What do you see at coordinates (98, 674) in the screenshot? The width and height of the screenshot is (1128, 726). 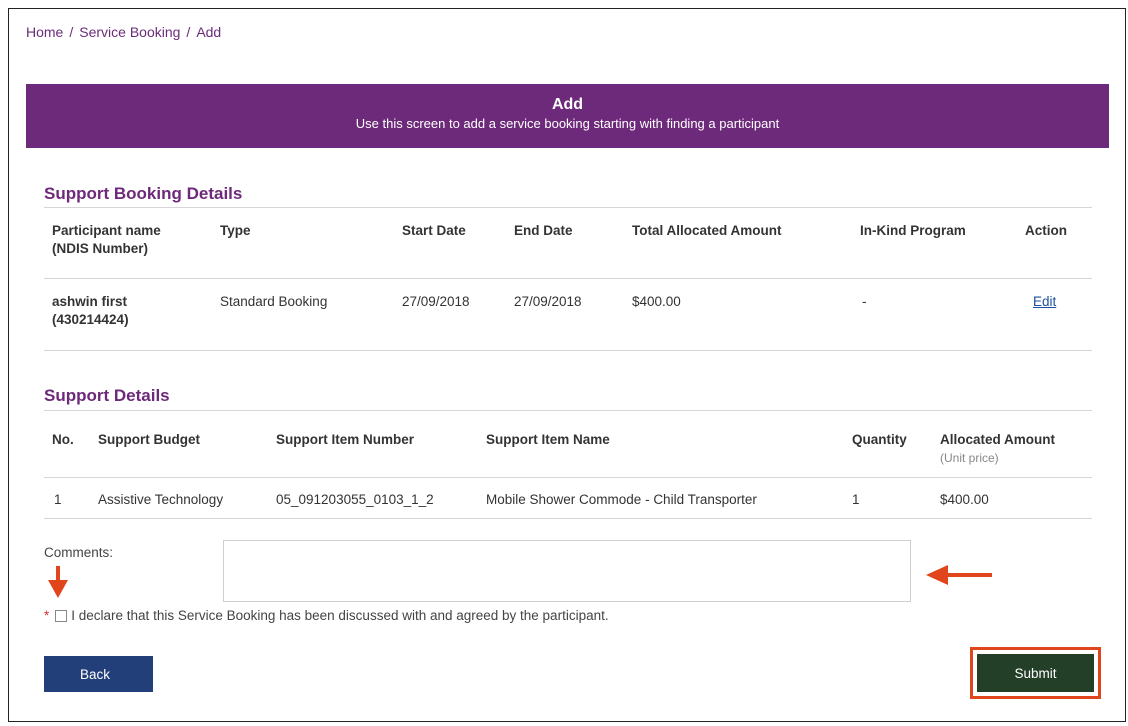 I see `back-button: Back` at bounding box center [98, 674].